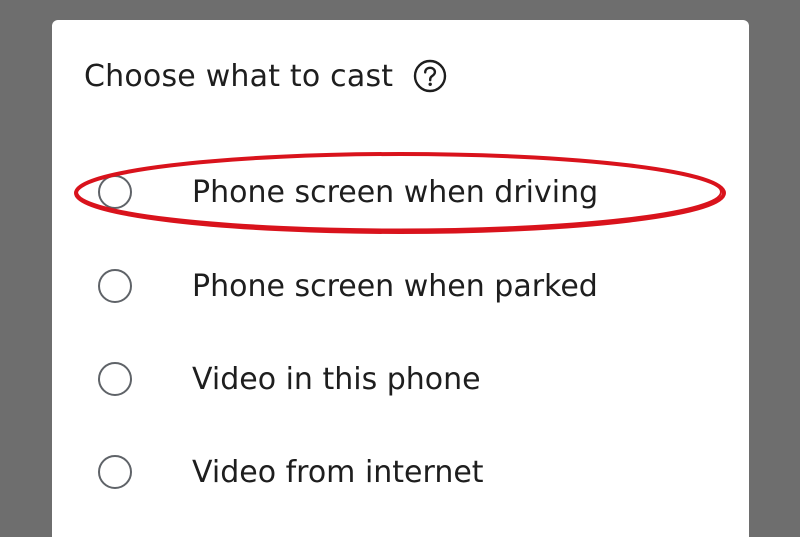 The width and height of the screenshot is (800, 537). I want to click on option-label: Video in this phone, so click(336, 379).